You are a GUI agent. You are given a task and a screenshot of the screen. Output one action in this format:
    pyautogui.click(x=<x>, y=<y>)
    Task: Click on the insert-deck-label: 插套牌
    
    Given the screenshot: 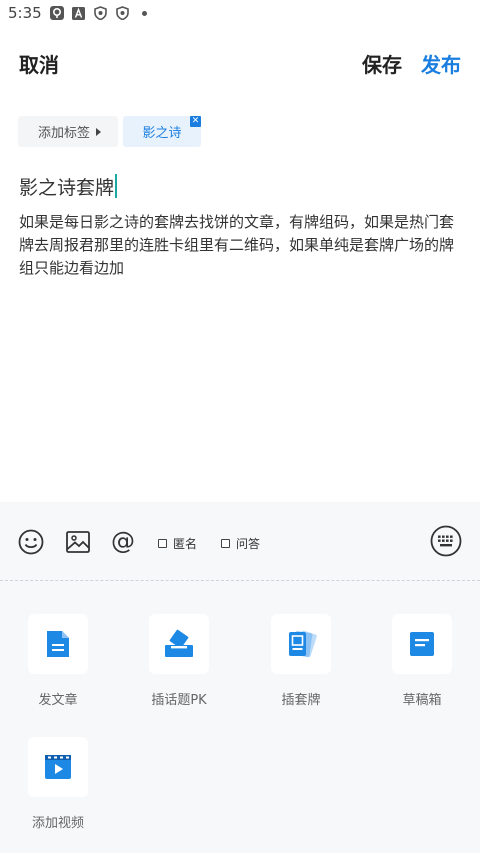 What is the action you would take?
    pyautogui.click(x=301, y=700)
    